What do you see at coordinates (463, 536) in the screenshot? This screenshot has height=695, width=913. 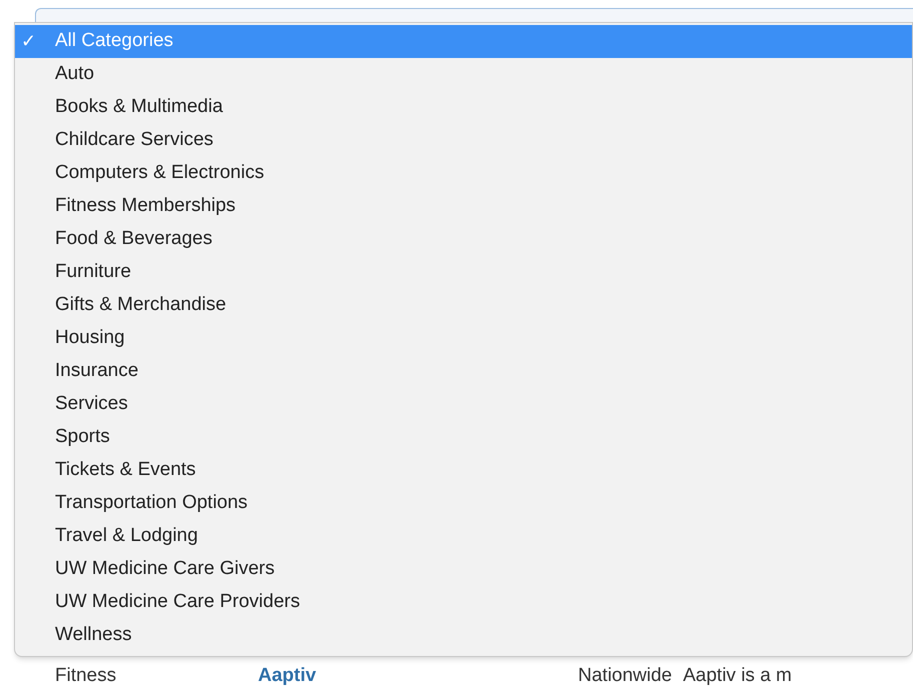 I see `menu-item: Travel & Lodging` at bounding box center [463, 536].